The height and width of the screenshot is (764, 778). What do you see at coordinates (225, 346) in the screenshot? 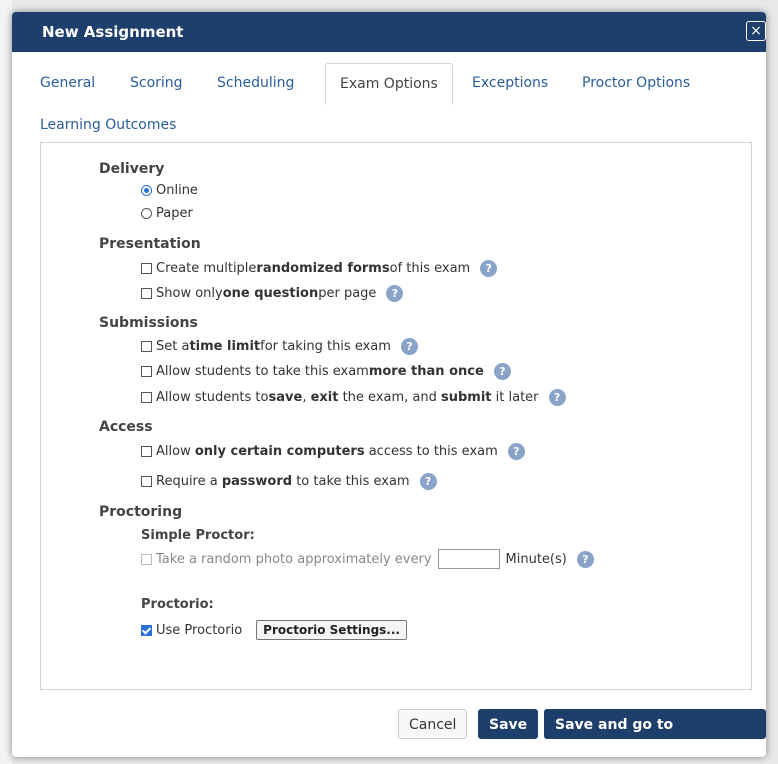
I see `time-limit-text-bold: time limit` at bounding box center [225, 346].